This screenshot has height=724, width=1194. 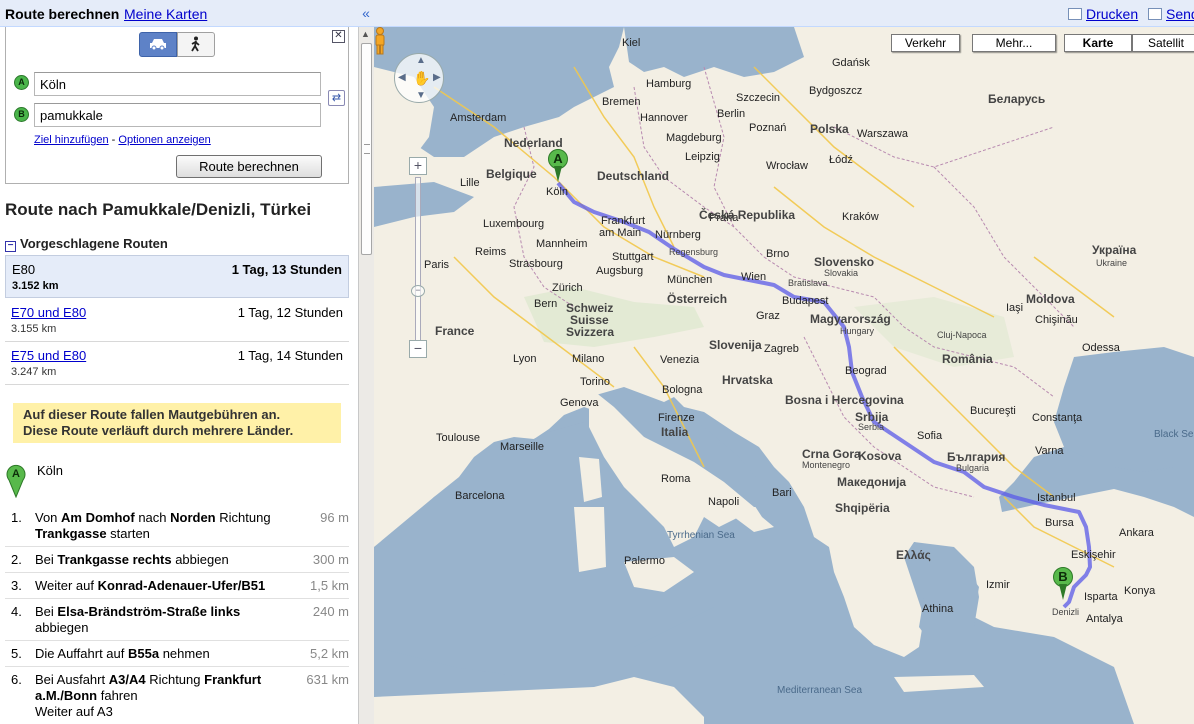 I want to click on zoom-in-button: +, so click(x=418, y=166).